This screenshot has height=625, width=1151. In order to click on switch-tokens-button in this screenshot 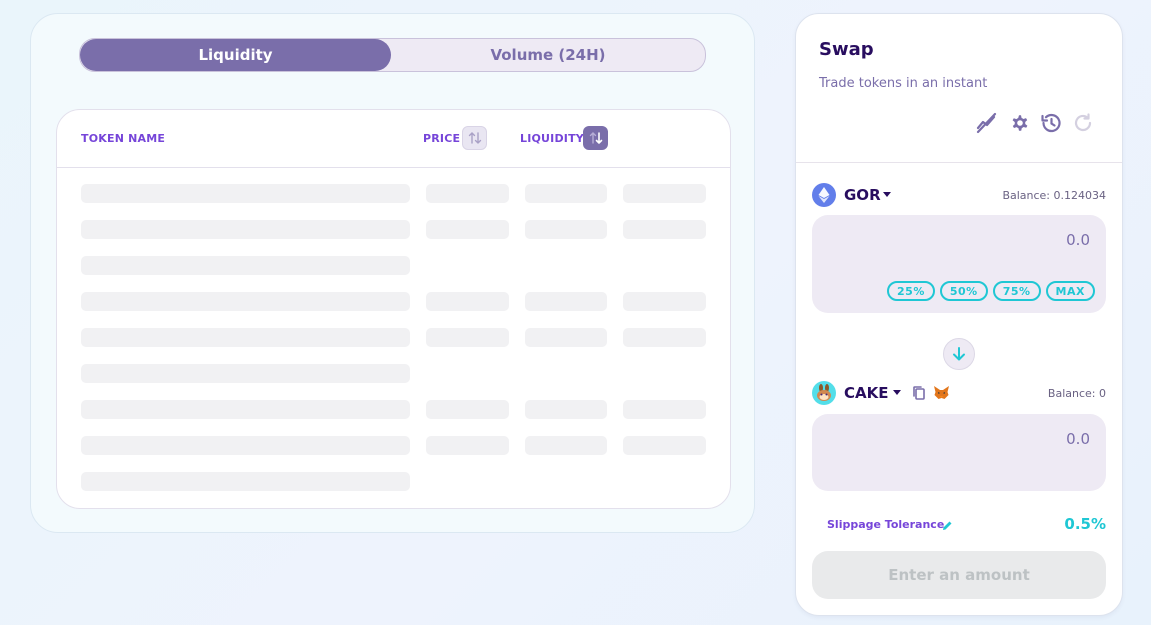, I will do `click(959, 354)`.